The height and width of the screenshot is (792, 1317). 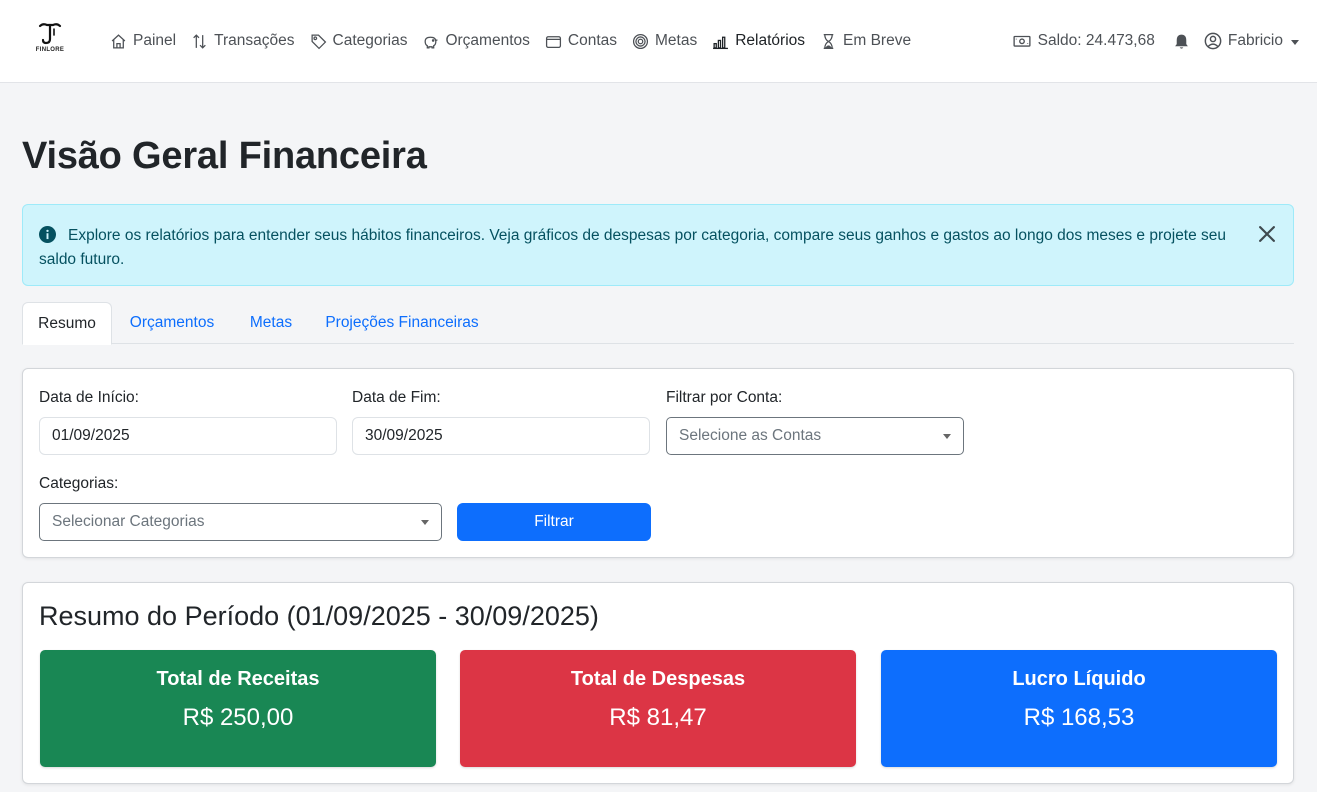 What do you see at coordinates (172, 323) in the screenshot?
I see `tab-orcamentos: Orçamentos` at bounding box center [172, 323].